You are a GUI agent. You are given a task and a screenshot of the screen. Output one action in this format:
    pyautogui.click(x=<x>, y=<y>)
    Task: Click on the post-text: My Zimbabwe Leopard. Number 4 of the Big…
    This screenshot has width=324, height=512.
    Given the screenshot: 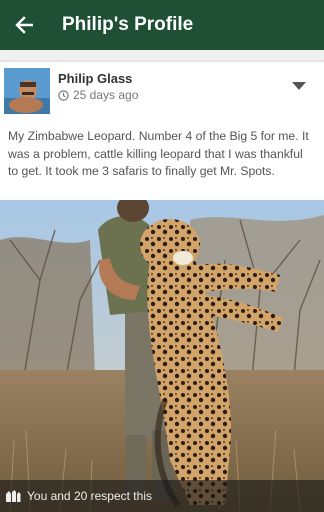 What is the action you would take?
    pyautogui.click(x=158, y=153)
    